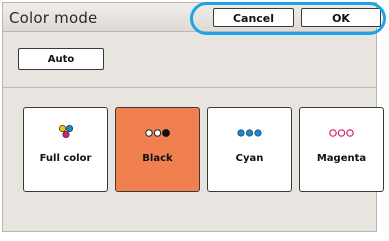 The image size is (389, 241). What do you see at coordinates (249, 158) in the screenshot?
I see `mode-label: Cyan` at bounding box center [249, 158].